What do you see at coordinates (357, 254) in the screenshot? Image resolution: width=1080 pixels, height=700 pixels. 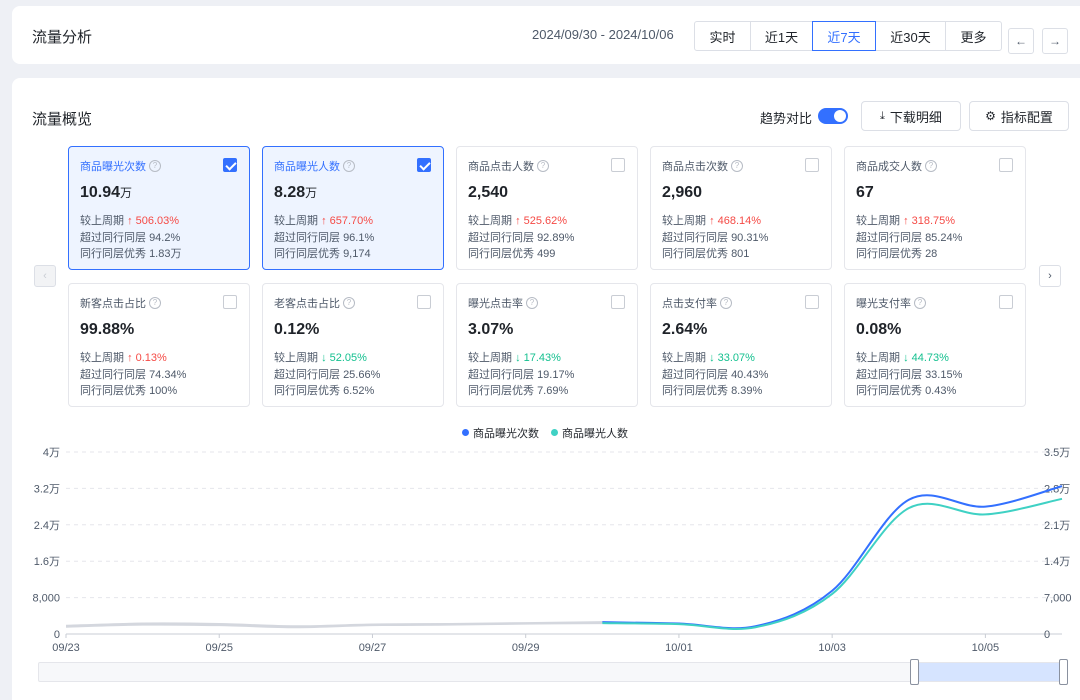 I see `metric-excellent: 9,174` at bounding box center [357, 254].